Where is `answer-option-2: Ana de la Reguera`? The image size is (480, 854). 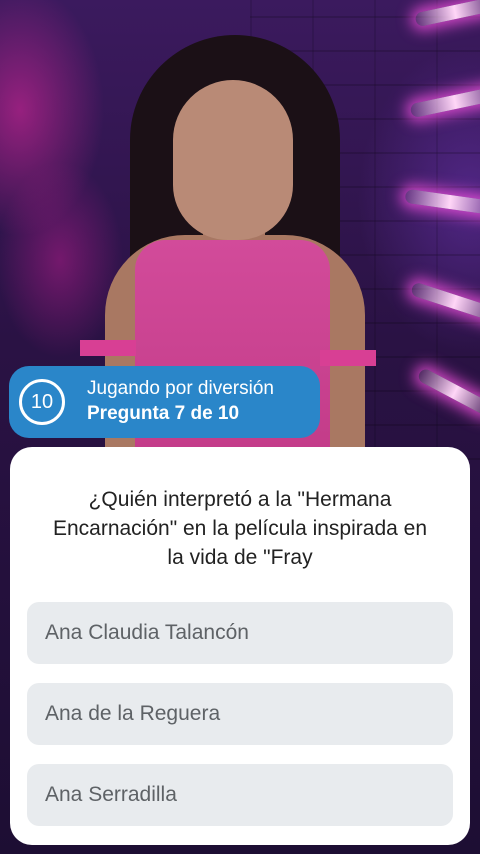
answer-option-2: Ana de la Reguera is located at coordinates (240, 714).